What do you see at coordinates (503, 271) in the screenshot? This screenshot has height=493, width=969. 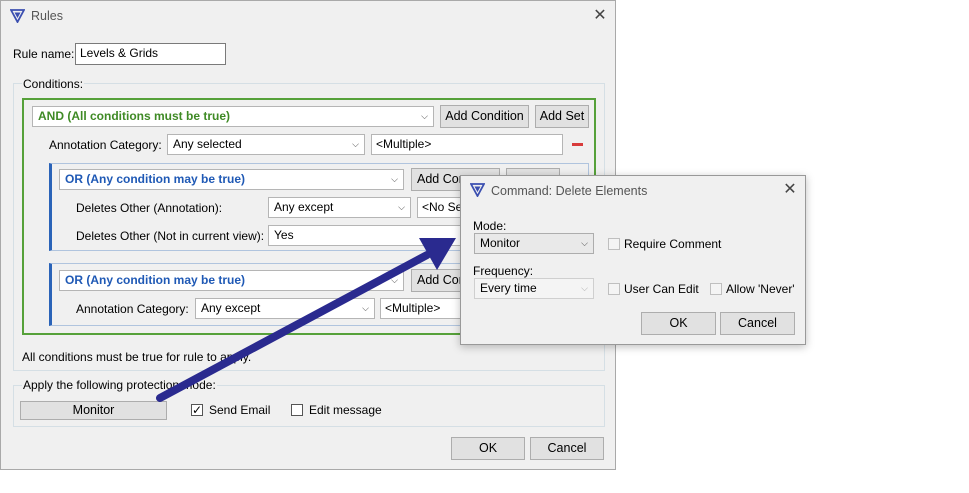 I see `frequency-label: Frequency:` at bounding box center [503, 271].